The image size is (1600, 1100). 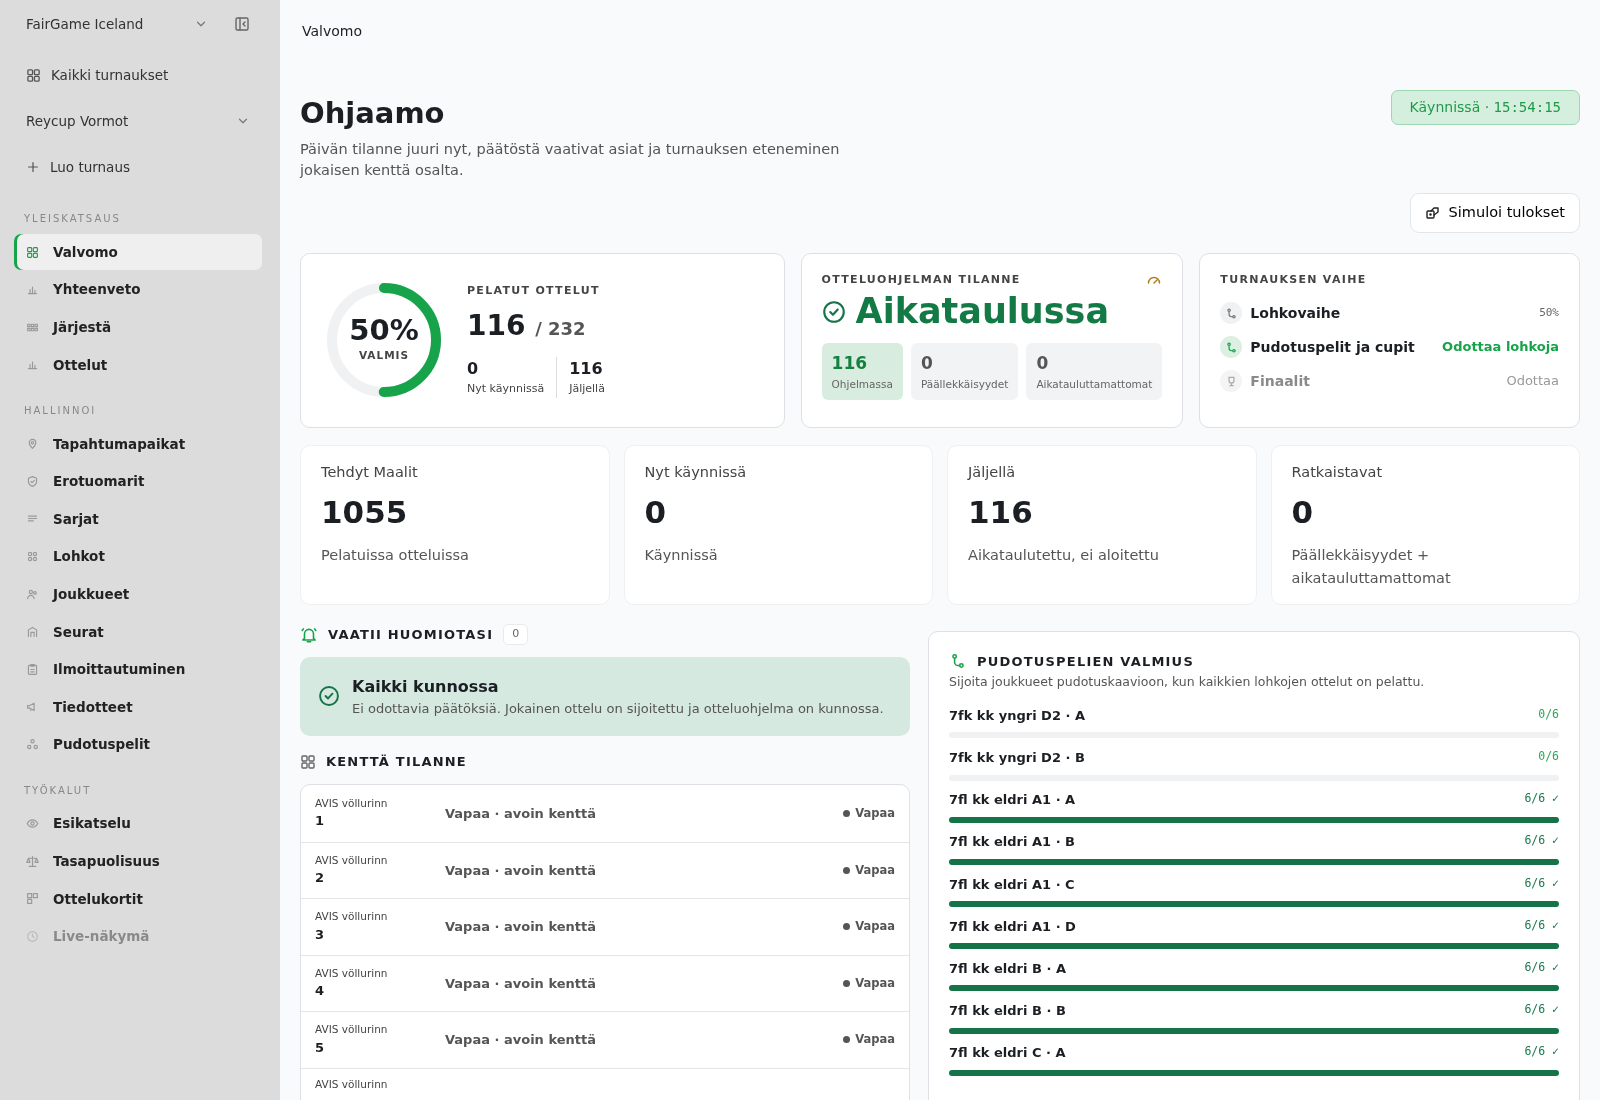 I want to click on nav-item: Tasapuolisuus, so click(x=138, y=861).